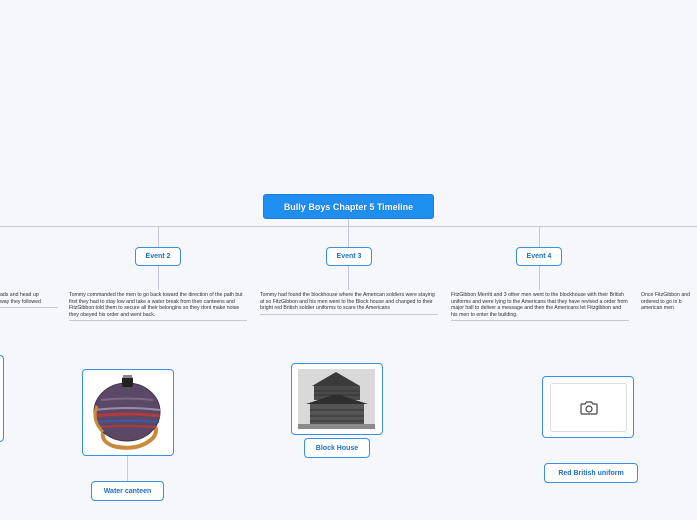  I want to click on canteen-label-connector, so click(127, 468).